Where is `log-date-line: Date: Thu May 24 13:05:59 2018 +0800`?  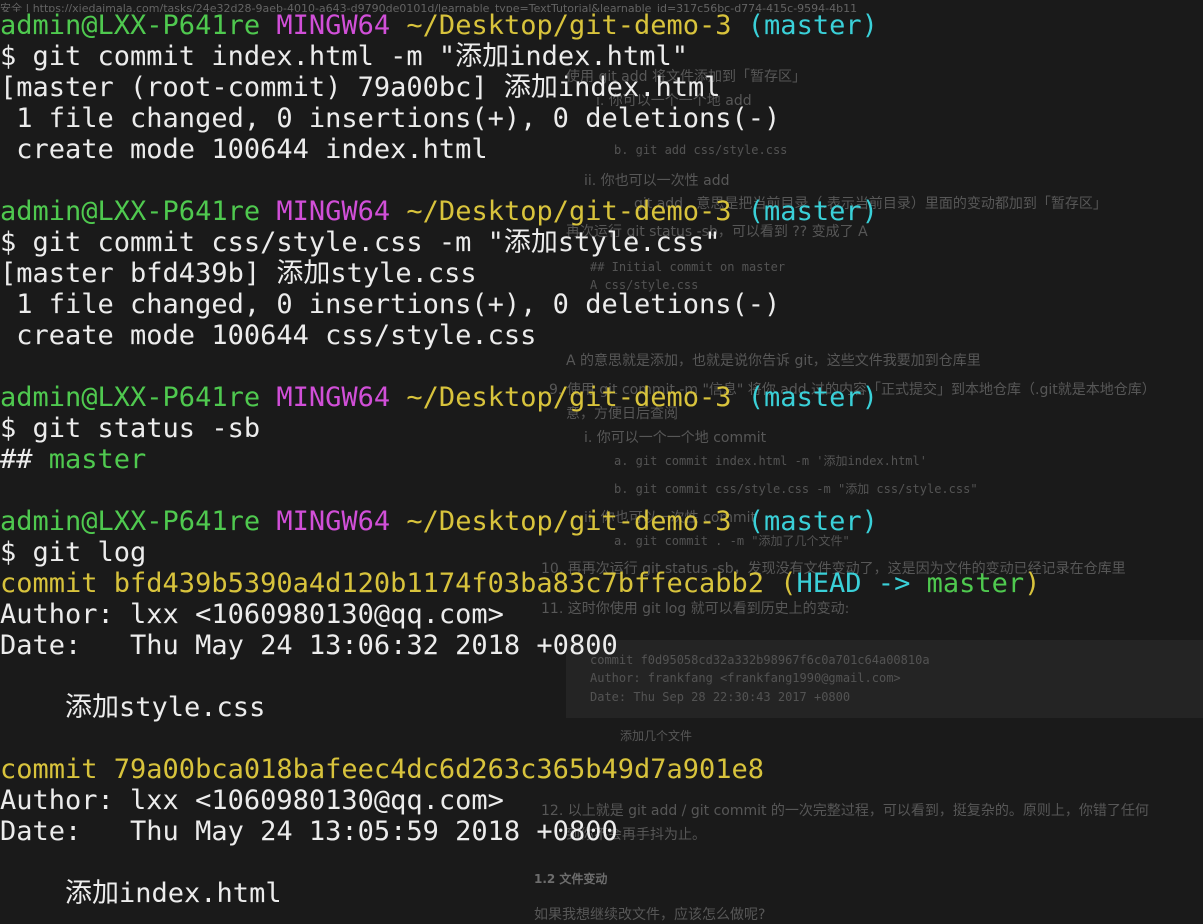 log-date-line: Date: Thu May 24 13:05:59 2018 +0800 is located at coordinates (309, 831).